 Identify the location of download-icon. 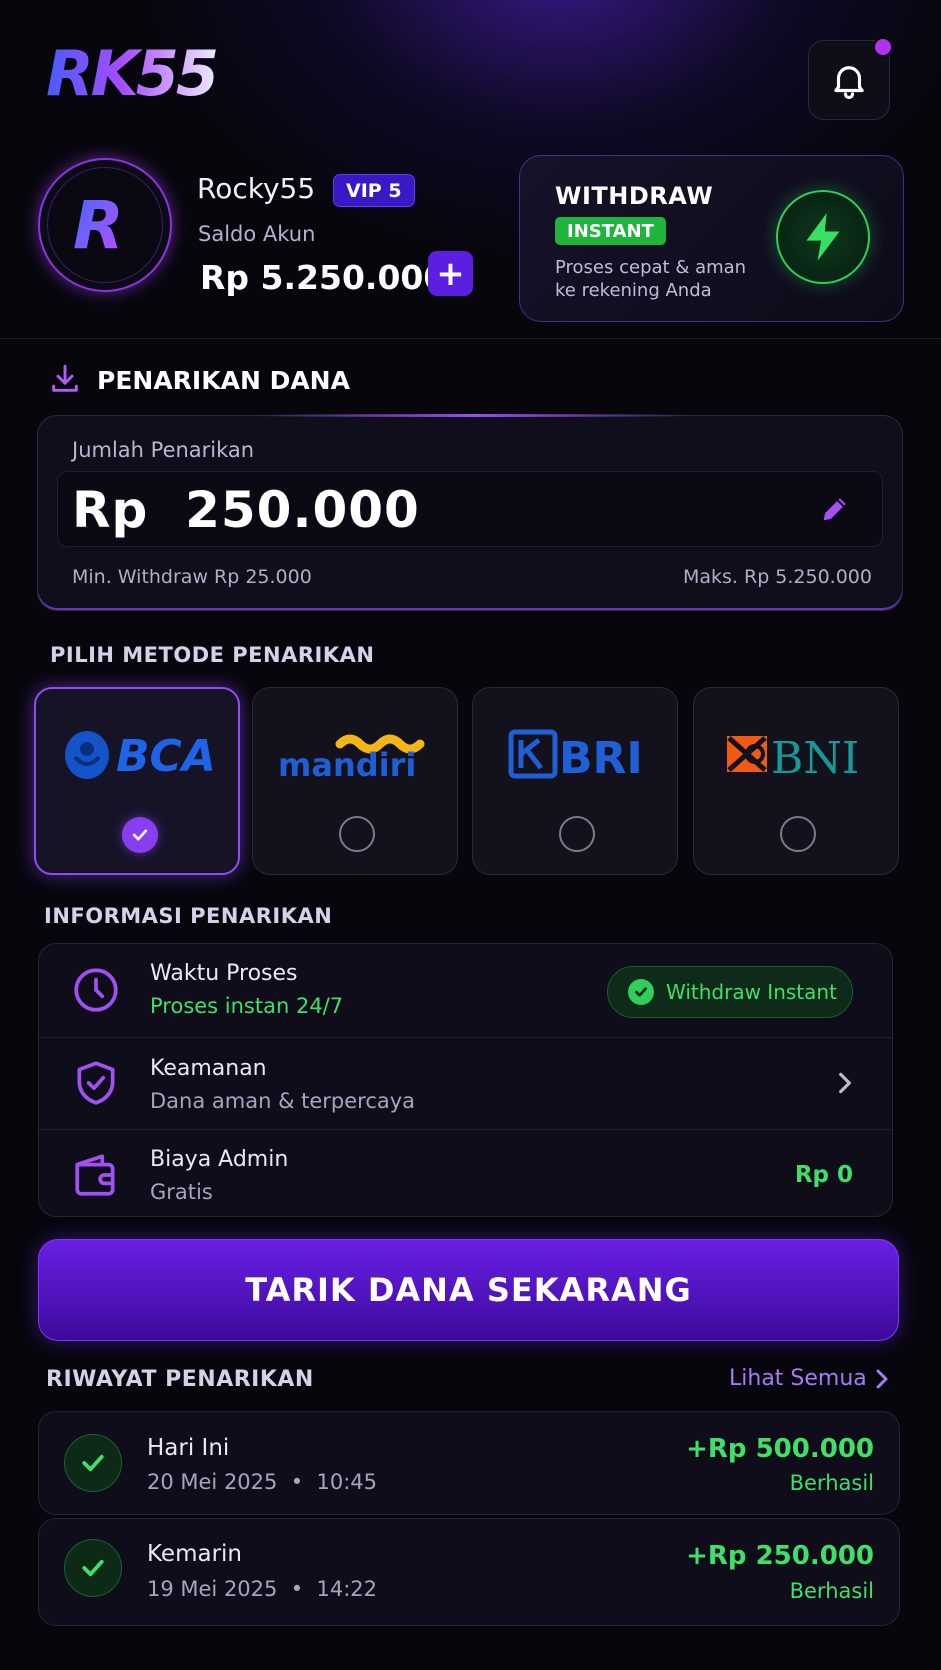
(65, 381).